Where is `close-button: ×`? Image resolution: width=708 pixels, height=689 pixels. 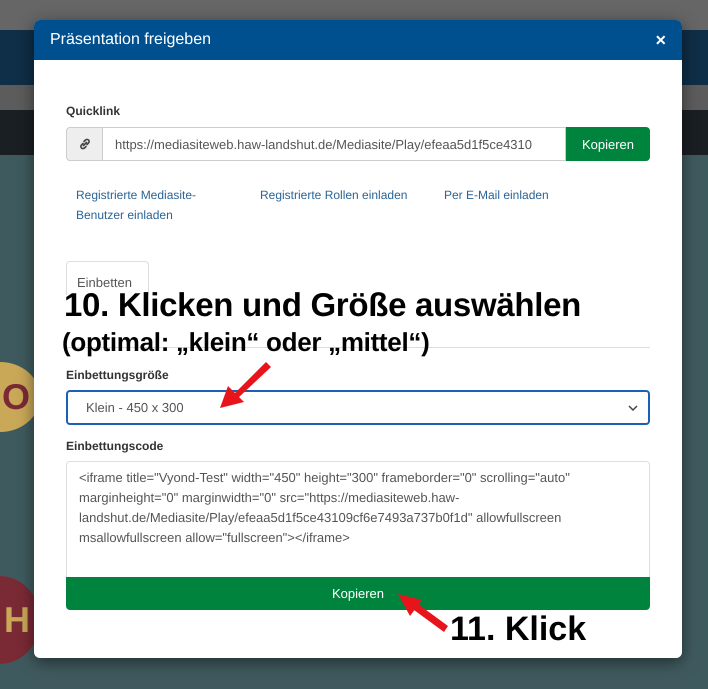 close-button: × is located at coordinates (660, 40).